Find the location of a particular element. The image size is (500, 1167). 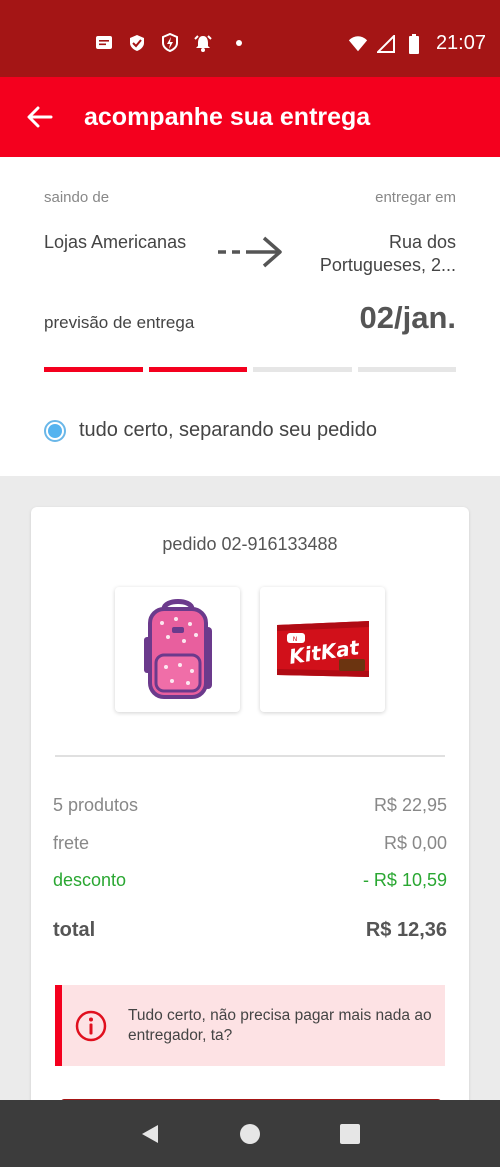

delivery-status: tudo certo, separando seu pedido is located at coordinates (210, 430).